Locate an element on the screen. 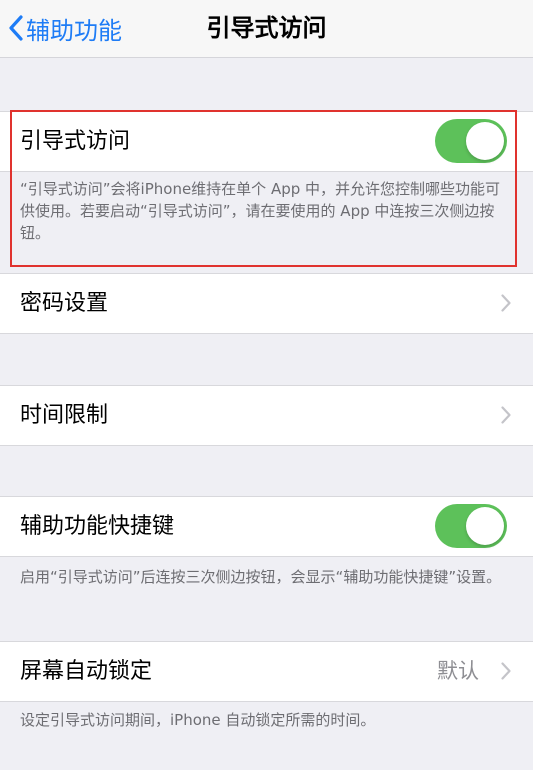  back-button-label: 辅助功能 is located at coordinates (74, 28).